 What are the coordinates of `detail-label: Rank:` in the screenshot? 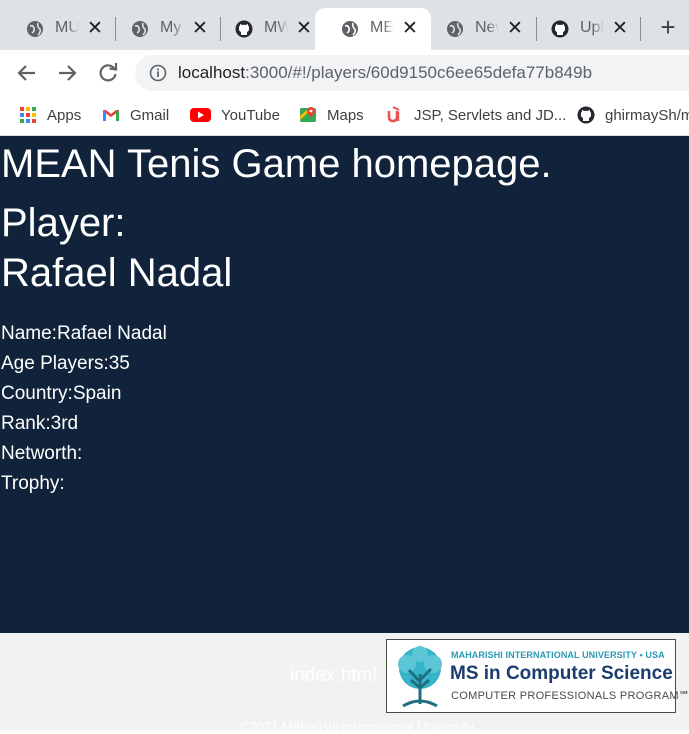 It's located at (26, 423).